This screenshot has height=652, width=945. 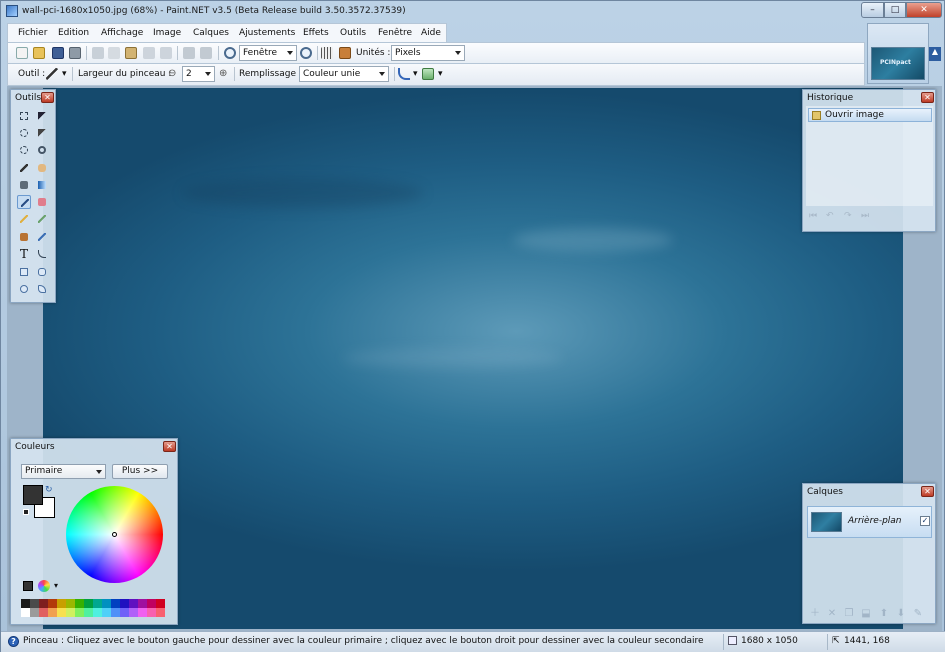 I want to click on swap-colors-icon: ↻, so click(x=49, y=490).